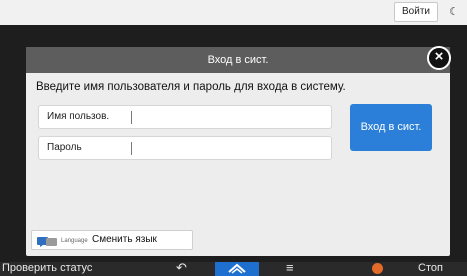 This screenshot has height=276, width=467. I want to click on home-icon, so click(237, 268).